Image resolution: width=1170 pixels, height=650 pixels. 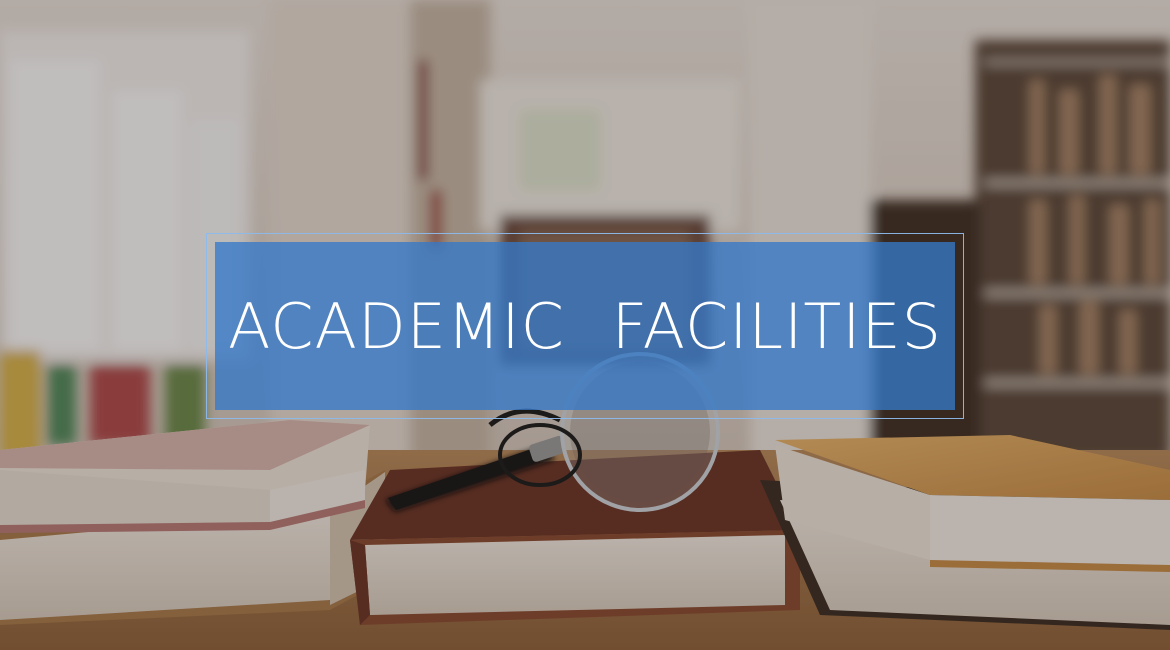 I want to click on page-title: ACADEMIC FACILITIES, so click(x=585, y=326).